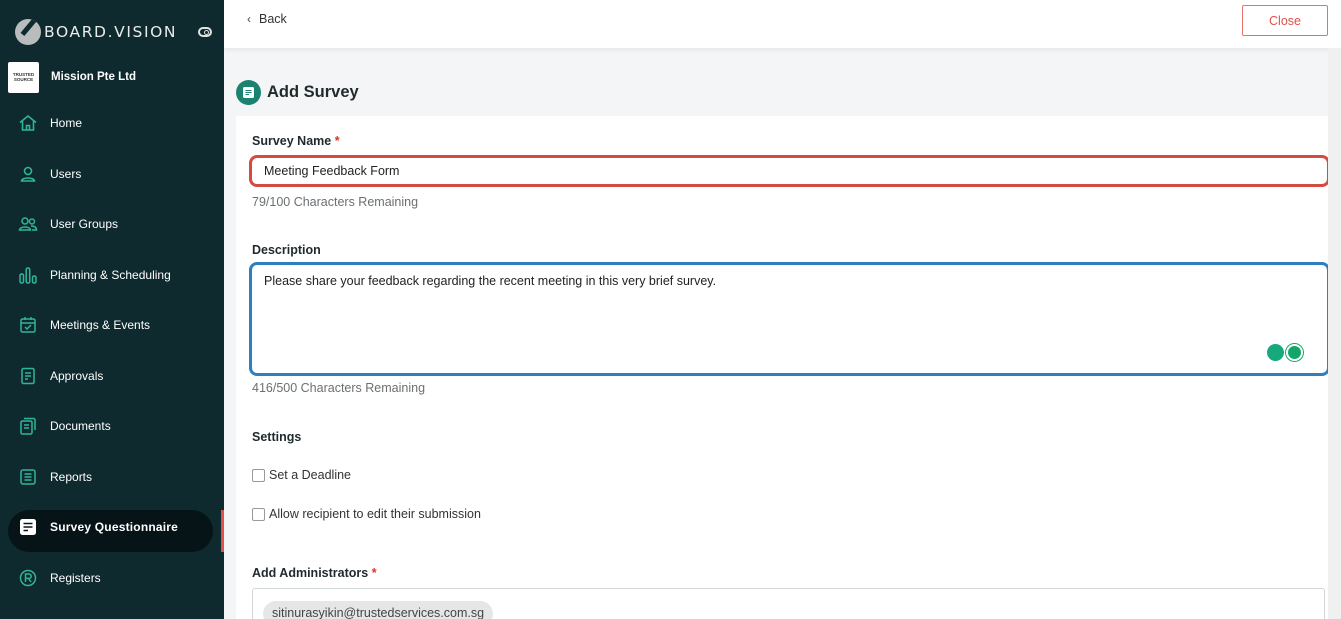  I want to click on org-switcher: TRUSTED SOURCE Mission Pte Ltd, so click(112, 77).